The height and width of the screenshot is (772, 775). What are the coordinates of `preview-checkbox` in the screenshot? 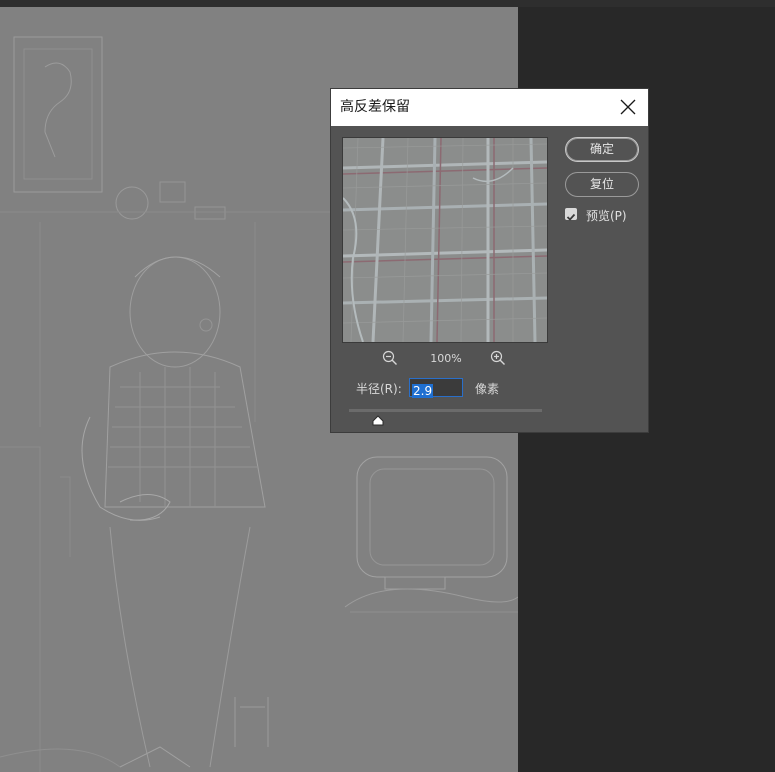 It's located at (571, 214).